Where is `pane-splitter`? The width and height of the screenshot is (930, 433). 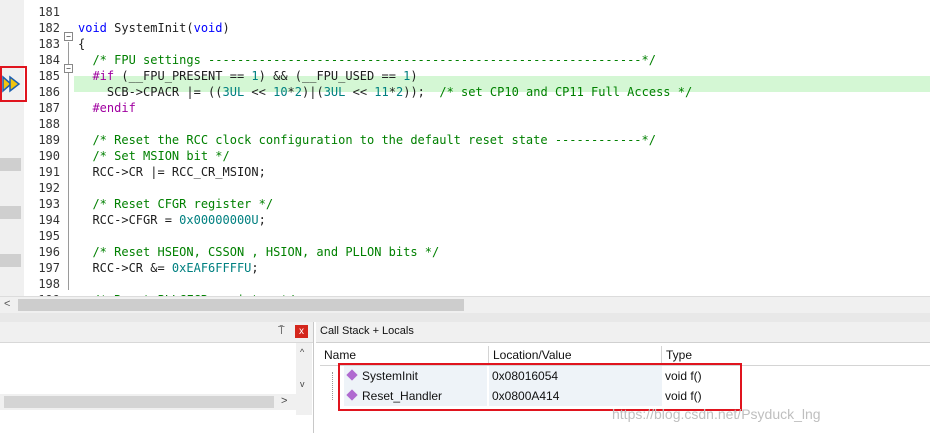
pane-splitter is located at coordinates (465, 317).